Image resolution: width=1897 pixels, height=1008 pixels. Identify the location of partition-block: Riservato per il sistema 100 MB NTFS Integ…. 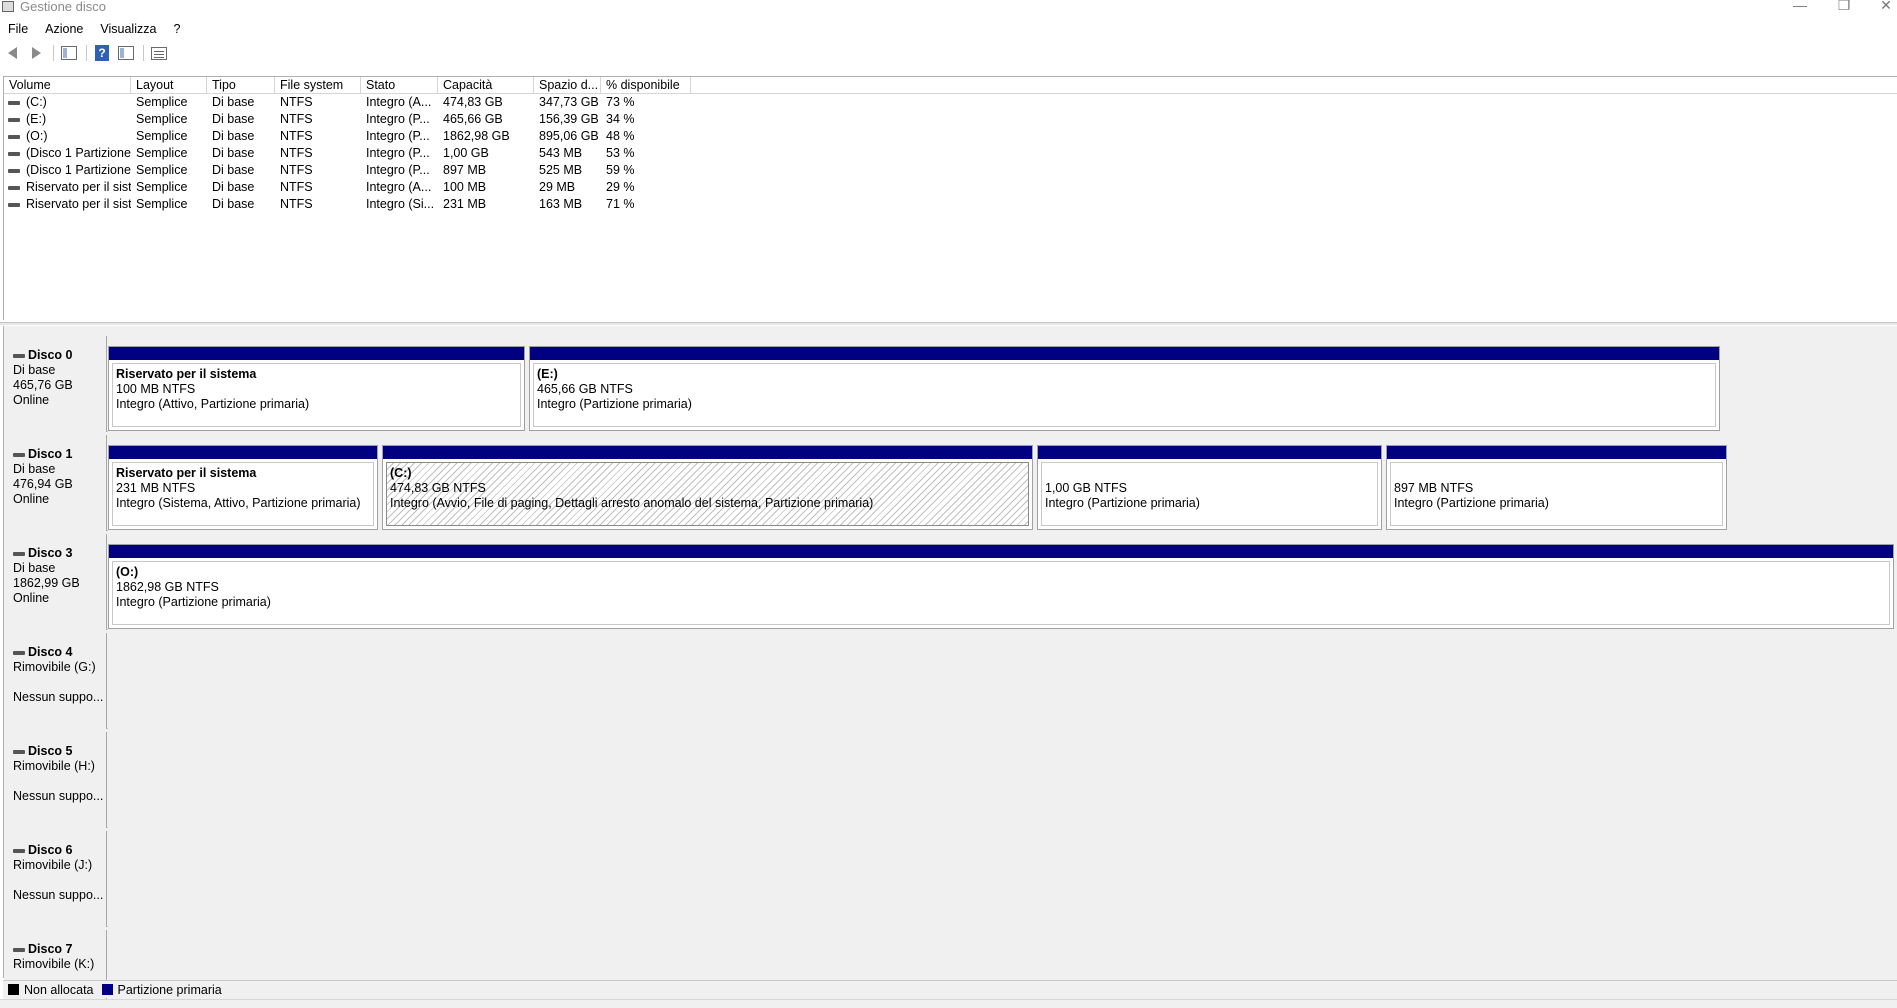
(316, 388).